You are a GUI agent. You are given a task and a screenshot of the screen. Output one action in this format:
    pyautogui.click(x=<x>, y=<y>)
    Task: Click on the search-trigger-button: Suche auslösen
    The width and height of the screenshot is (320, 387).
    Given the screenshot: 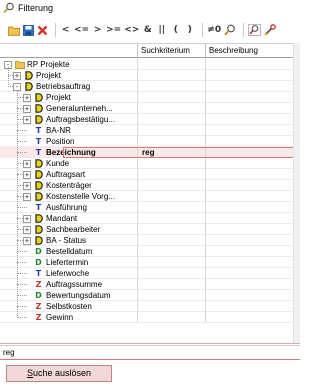 What is the action you would take?
    pyautogui.click(x=59, y=373)
    